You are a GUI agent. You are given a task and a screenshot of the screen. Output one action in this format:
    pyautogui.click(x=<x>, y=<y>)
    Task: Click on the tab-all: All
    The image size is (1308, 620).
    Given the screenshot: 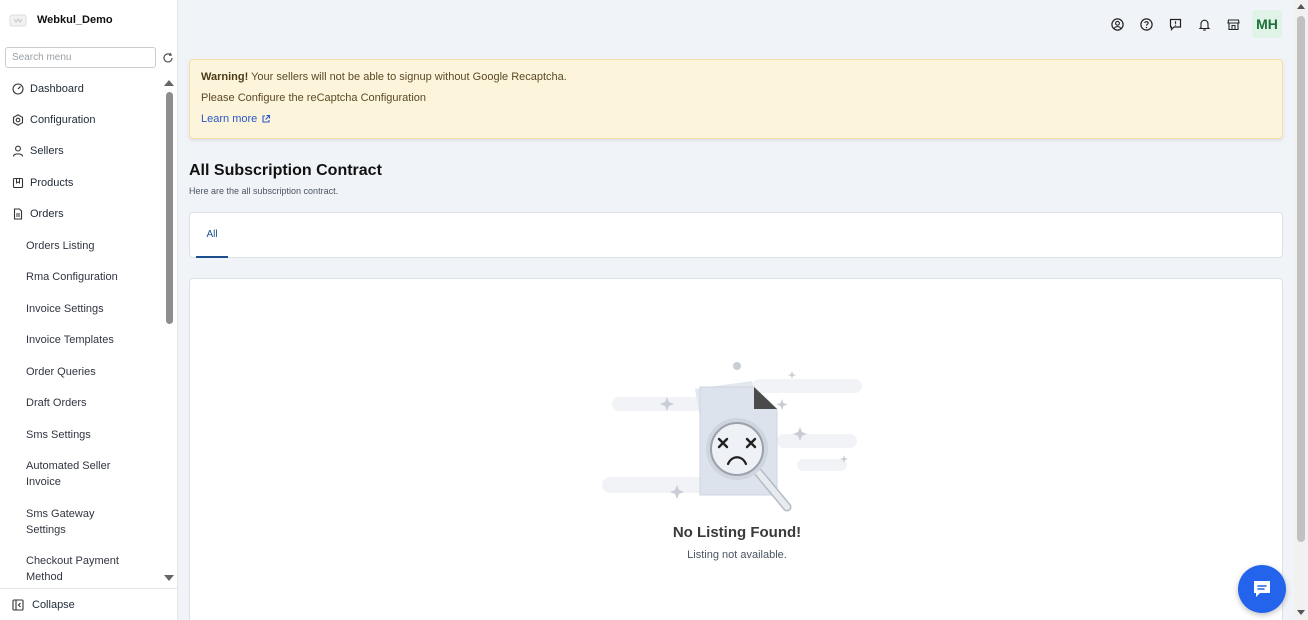 What is the action you would take?
    pyautogui.click(x=212, y=235)
    